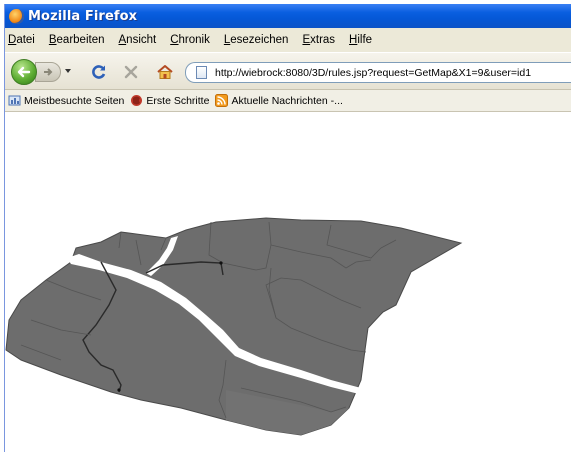 Image resolution: width=571 pixels, height=452 pixels. Describe the element at coordinates (80, 40) in the screenshot. I see `menu-bearbeiten-label: earbeiten` at that location.